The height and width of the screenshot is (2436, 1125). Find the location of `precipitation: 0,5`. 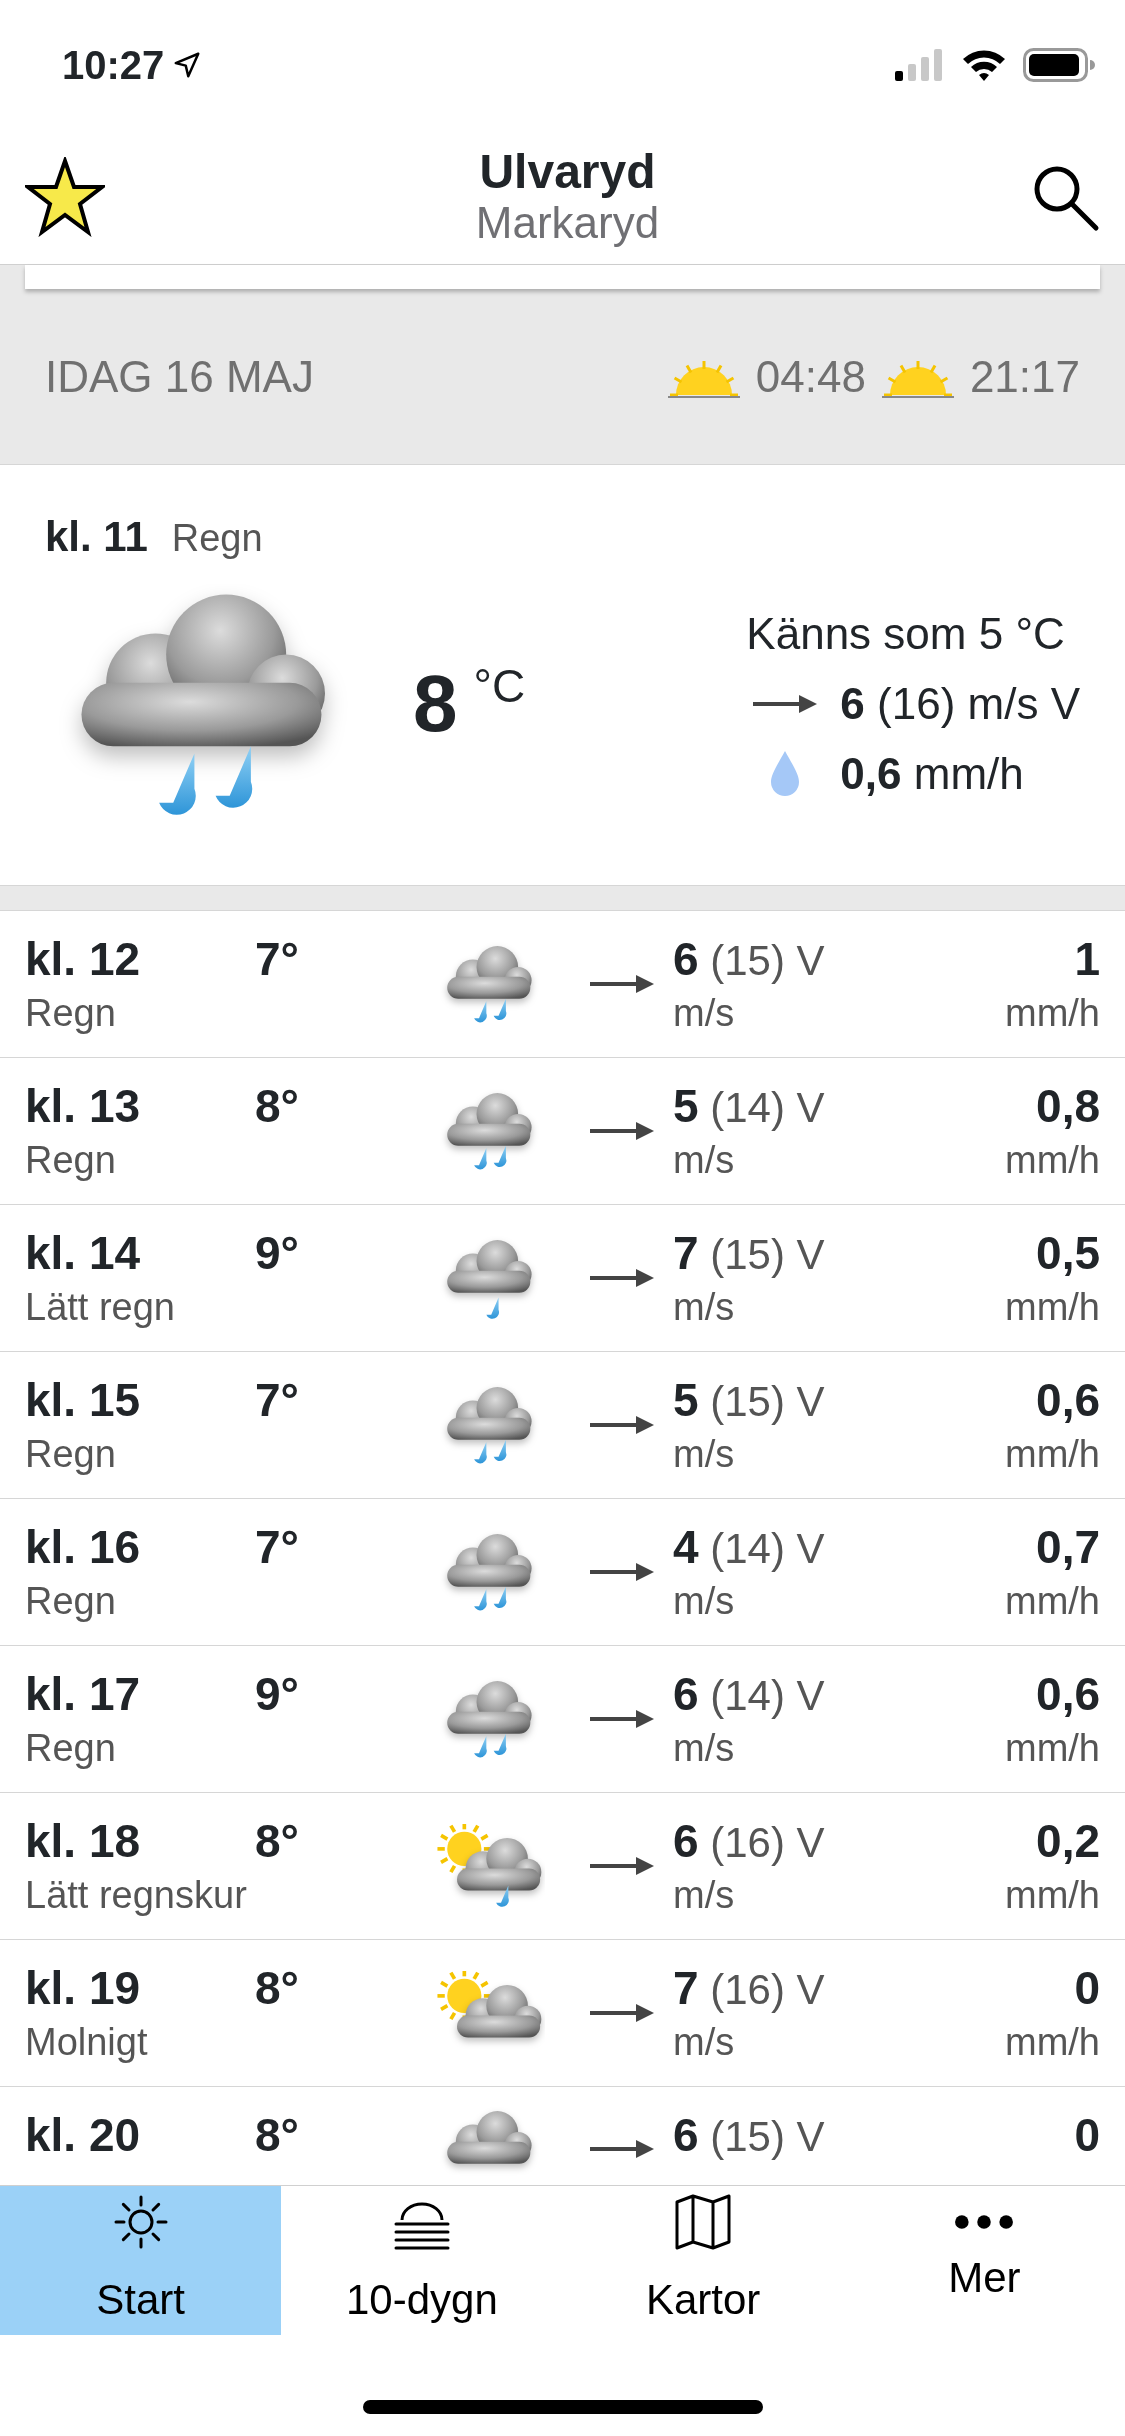

precipitation: 0,5 is located at coordinates (1067, 1253).